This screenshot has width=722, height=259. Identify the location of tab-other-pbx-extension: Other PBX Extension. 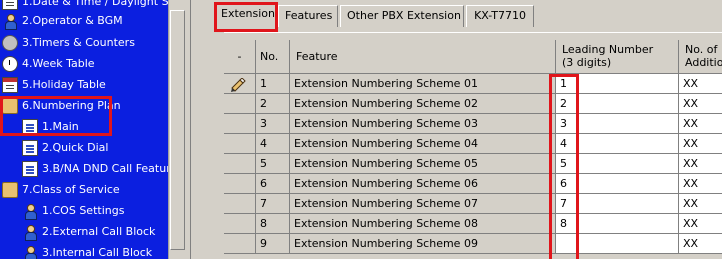
(402, 16).